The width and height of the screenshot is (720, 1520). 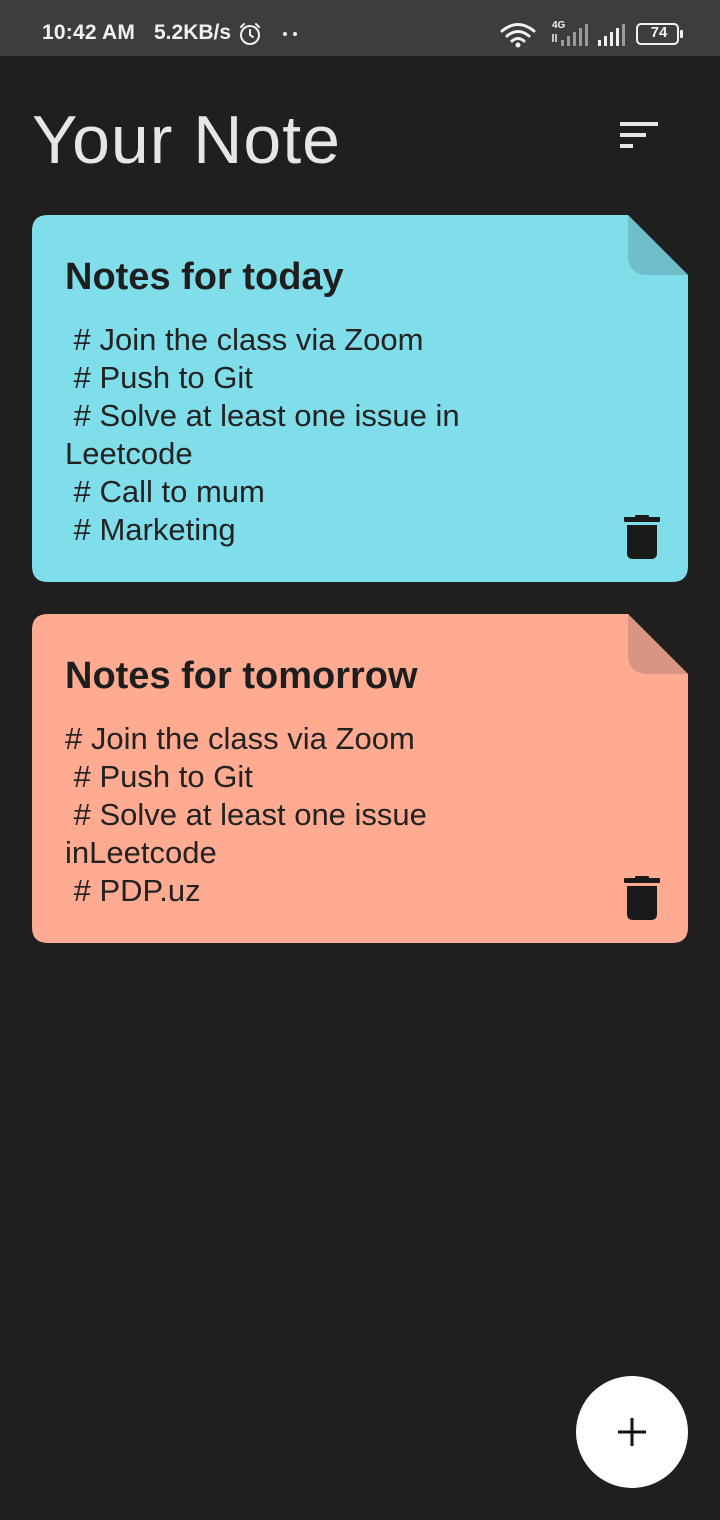 What do you see at coordinates (611, 35) in the screenshot?
I see `signal-icon` at bounding box center [611, 35].